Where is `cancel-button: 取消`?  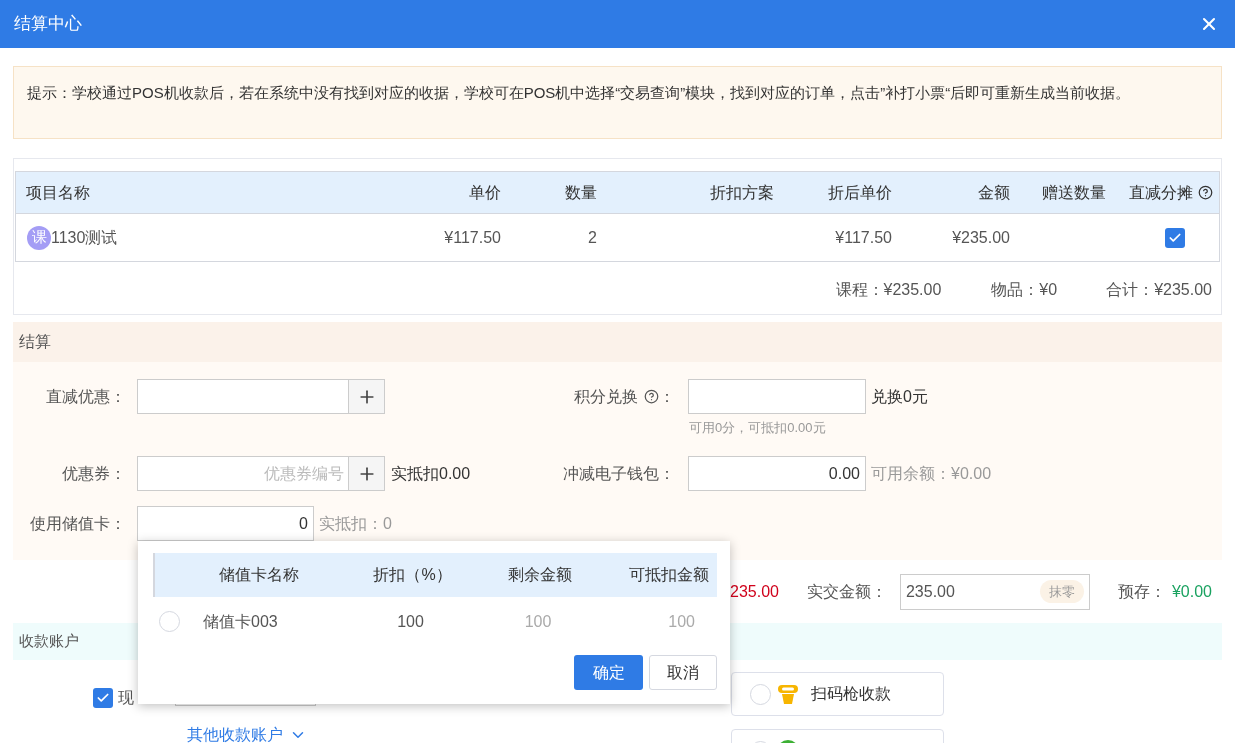
cancel-button: 取消 is located at coordinates (683, 672).